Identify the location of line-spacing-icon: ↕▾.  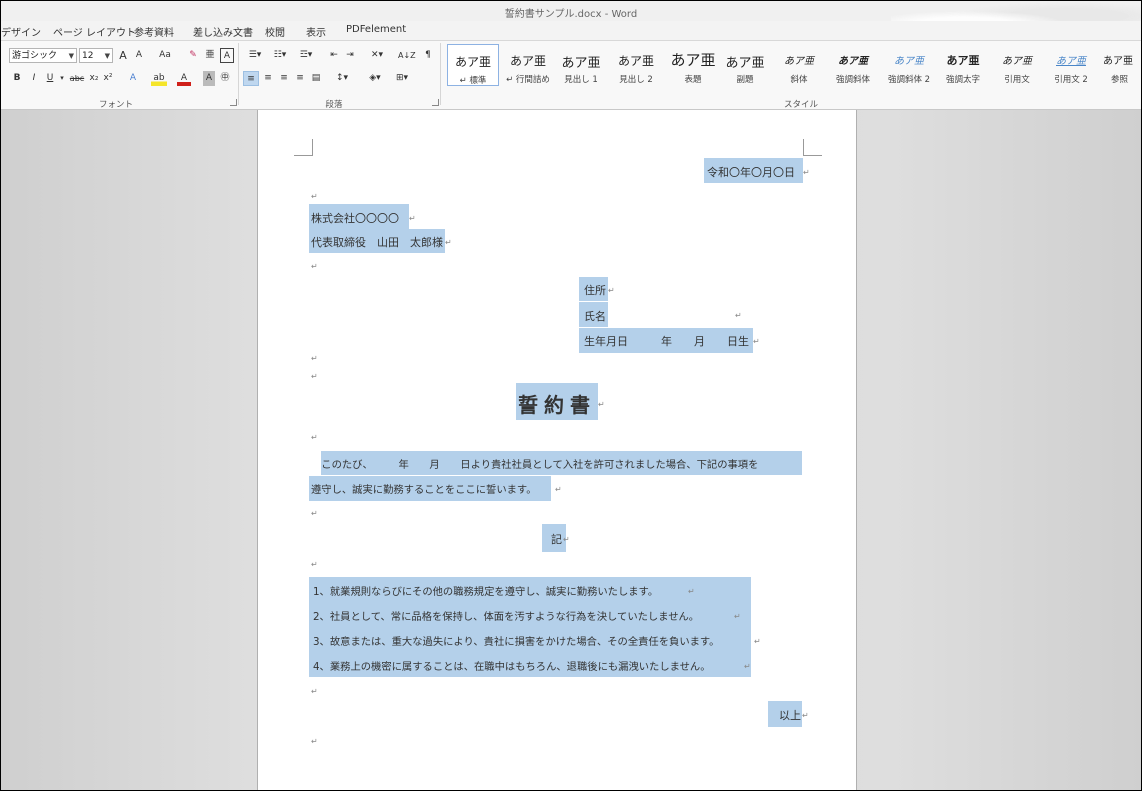
(342, 78).